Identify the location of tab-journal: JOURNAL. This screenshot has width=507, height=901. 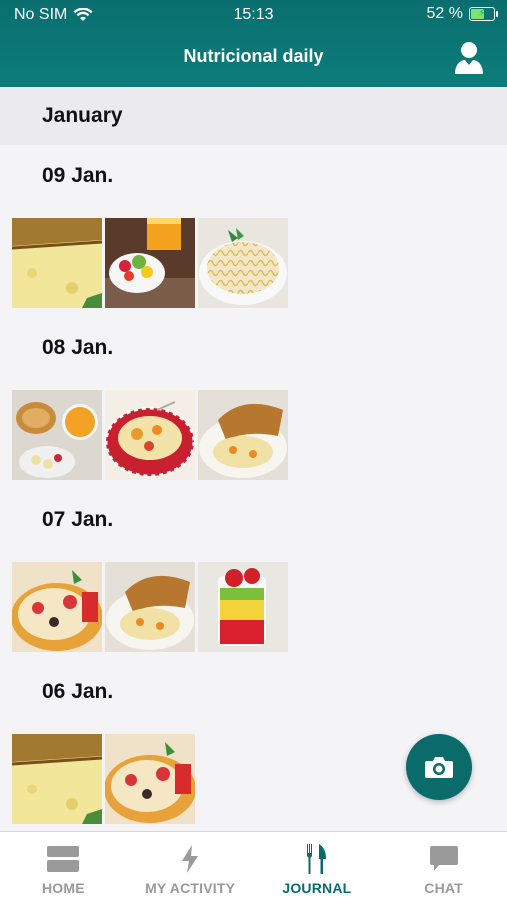
(317, 866).